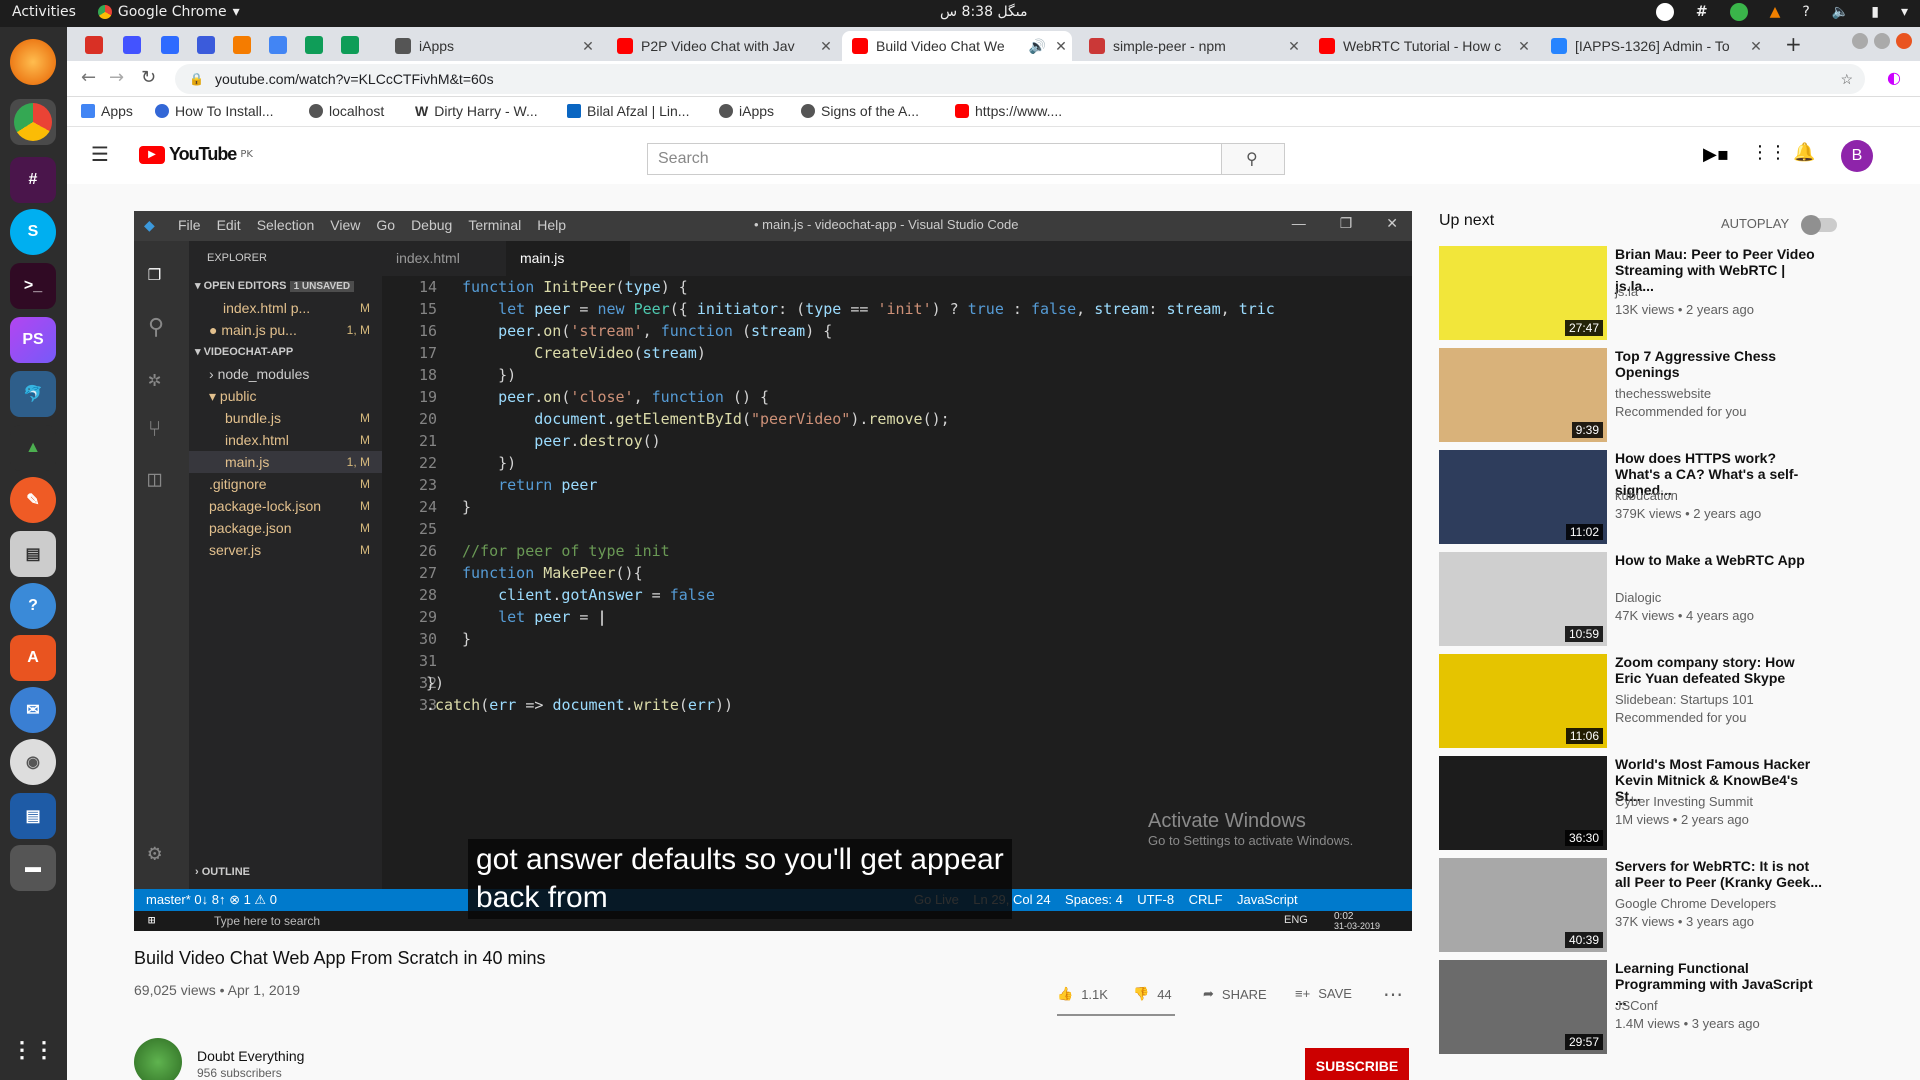 The width and height of the screenshot is (1920, 1080). What do you see at coordinates (1152, 994) in the screenshot?
I see `dislike-button: 👎 44` at bounding box center [1152, 994].